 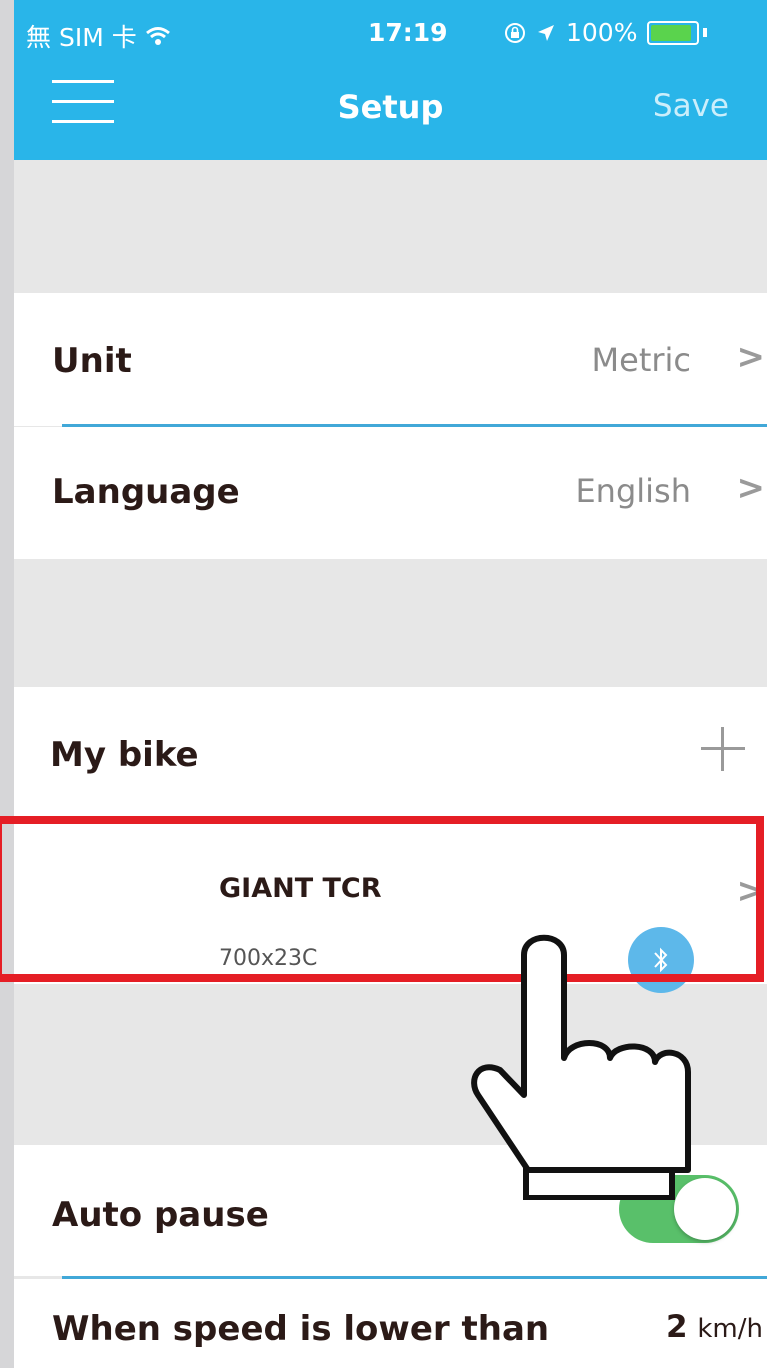 What do you see at coordinates (157, 36) in the screenshot?
I see `wifi-icon` at bounding box center [157, 36].